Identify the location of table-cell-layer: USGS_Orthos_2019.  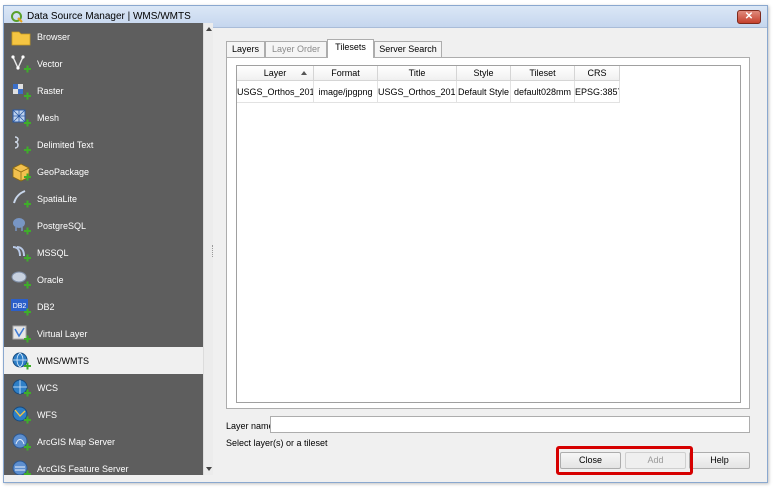
(275, 92).